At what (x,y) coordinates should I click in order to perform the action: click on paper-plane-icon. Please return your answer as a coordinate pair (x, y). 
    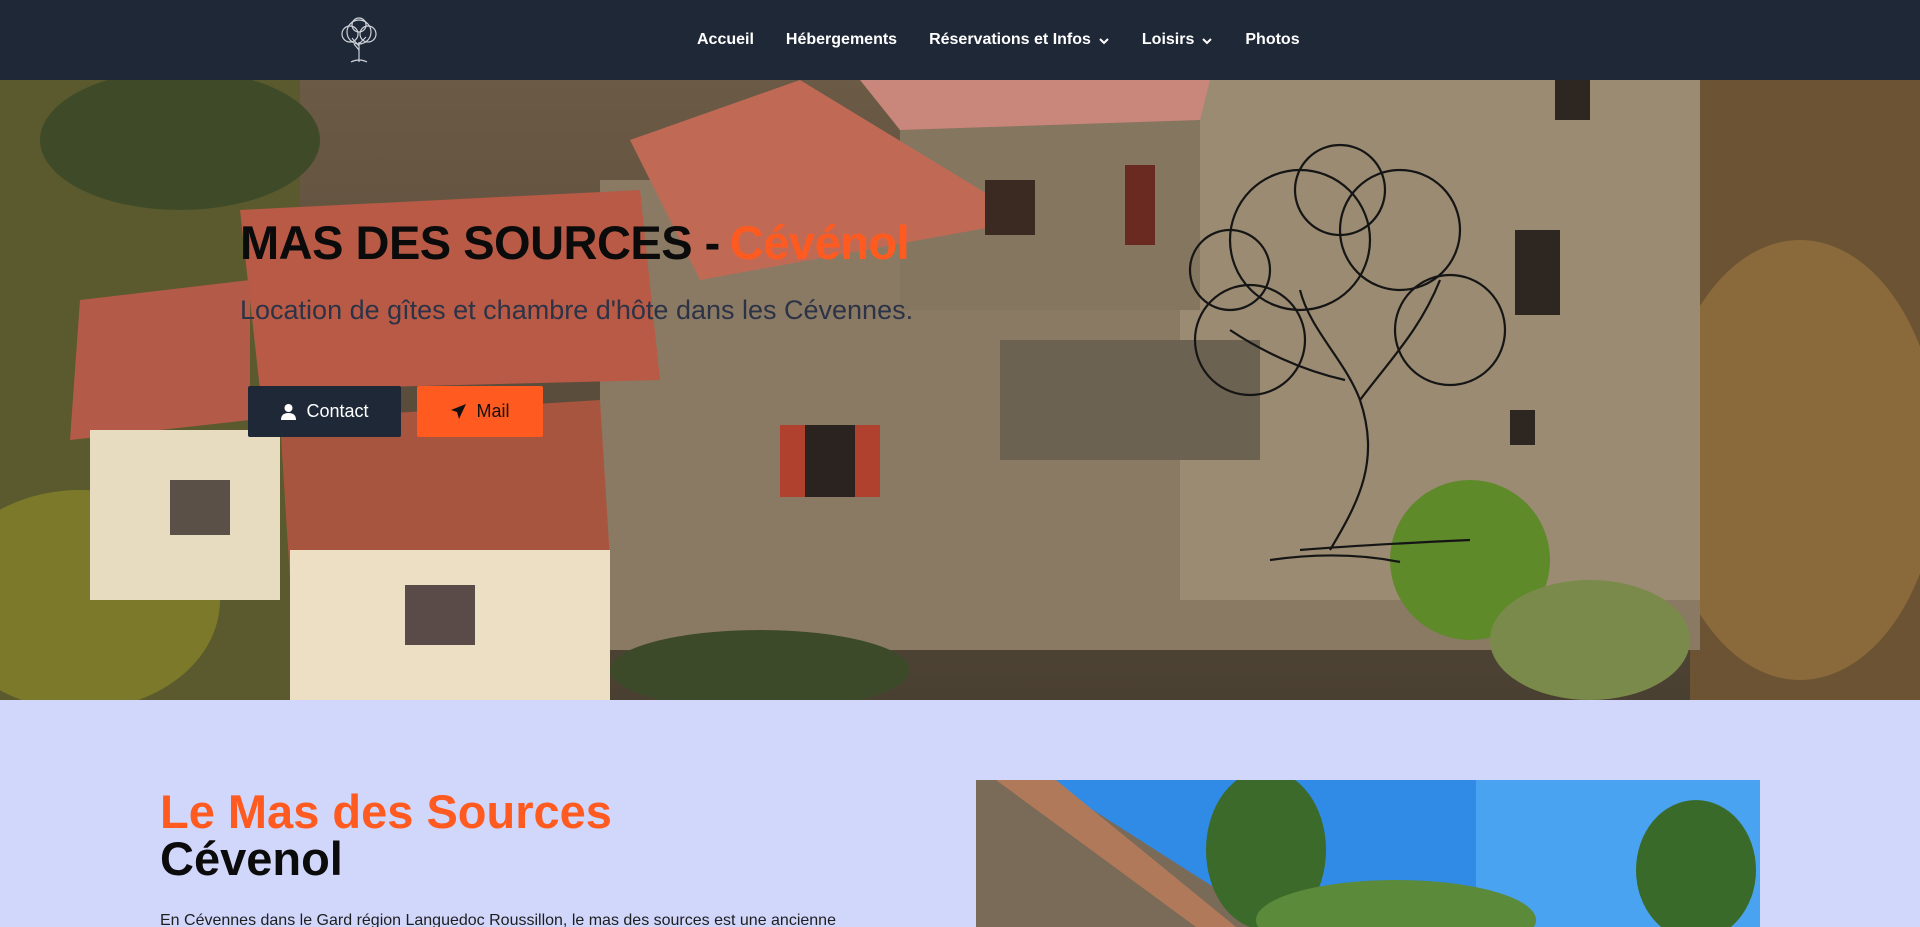
    Looking at the image, I should click on (458, 411).